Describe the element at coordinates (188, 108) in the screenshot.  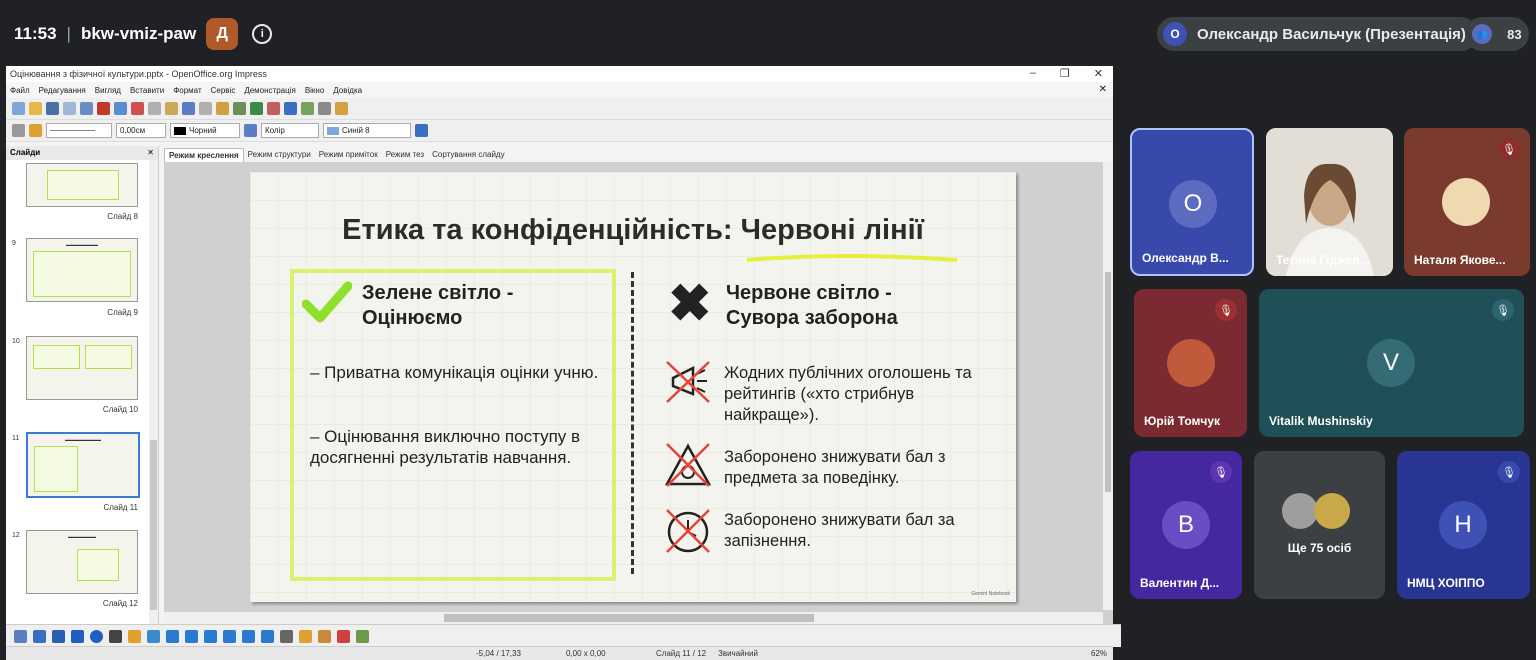
I see `undo-icon` at that location.